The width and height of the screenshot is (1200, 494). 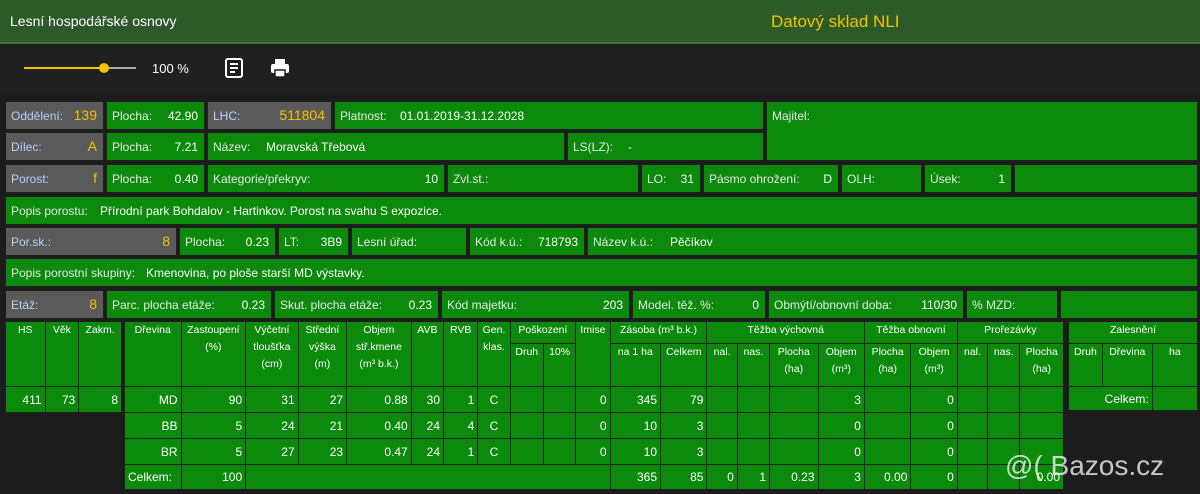 What do you see at coordinates (104, 68) in the screenshot?
I see `zoom-slider-handle` at bounding box center [104, 68].